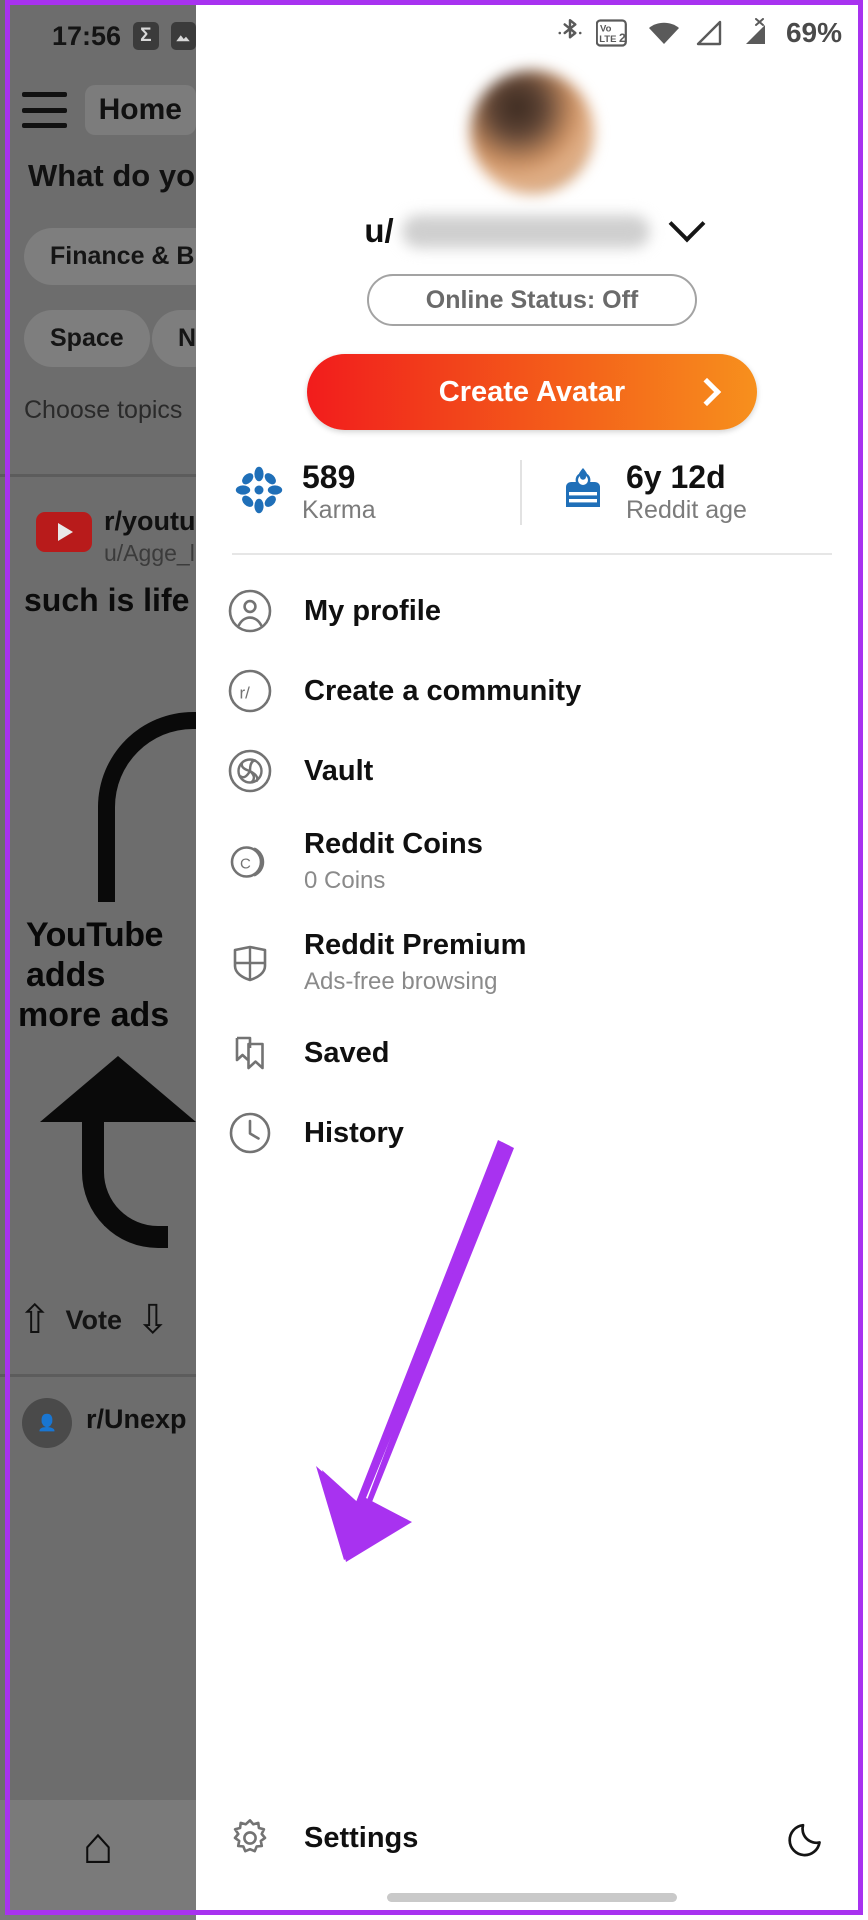  I want to click on username-row: u/, so click(532, 227).